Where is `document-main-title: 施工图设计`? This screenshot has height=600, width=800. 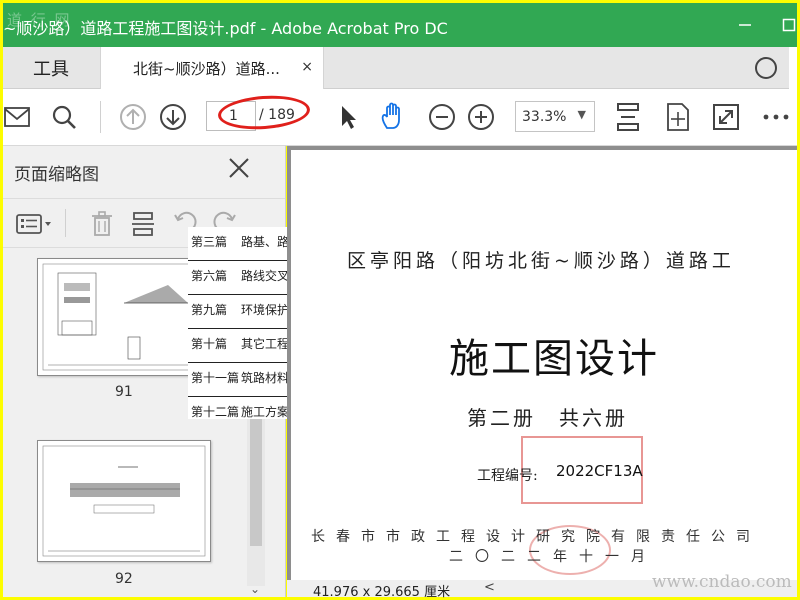 document-main-title: 施工图设计 is located at coordinates (554, 359).